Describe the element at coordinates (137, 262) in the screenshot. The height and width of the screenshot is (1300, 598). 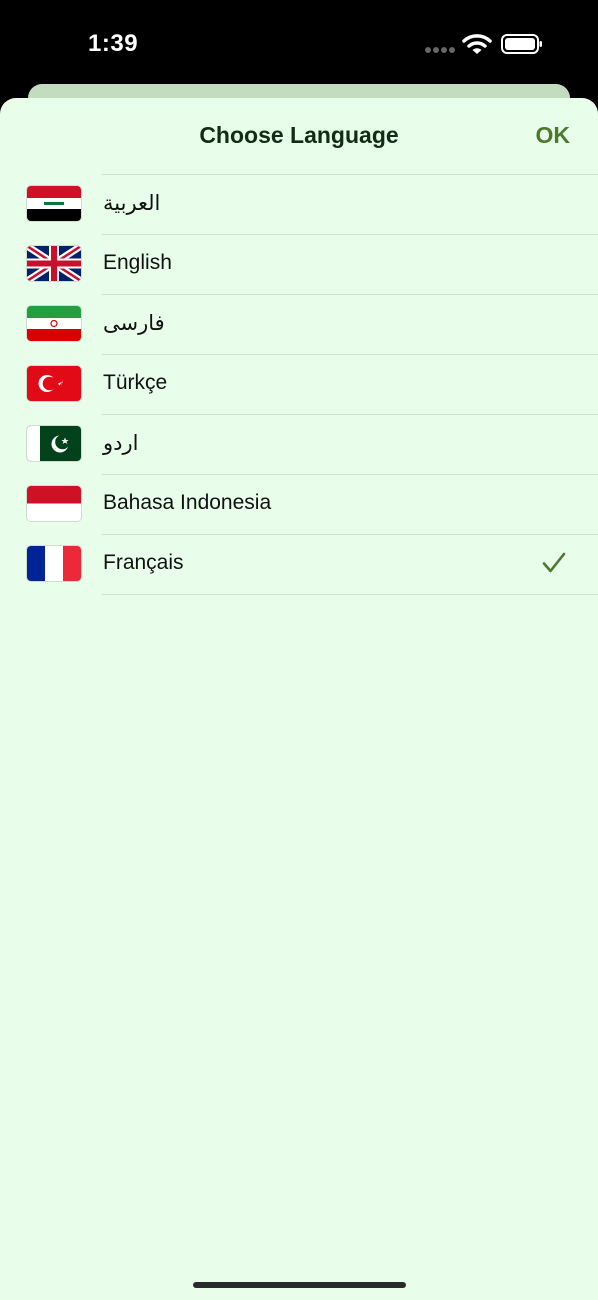
I see `language-label: English` at that location.